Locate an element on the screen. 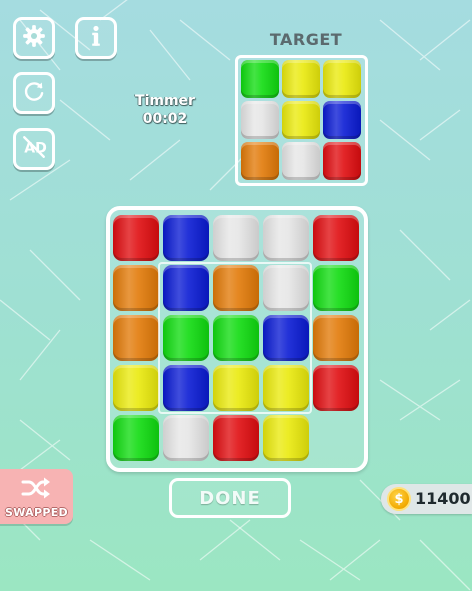  coin-icon: $ is located at coordinates (399, 499).